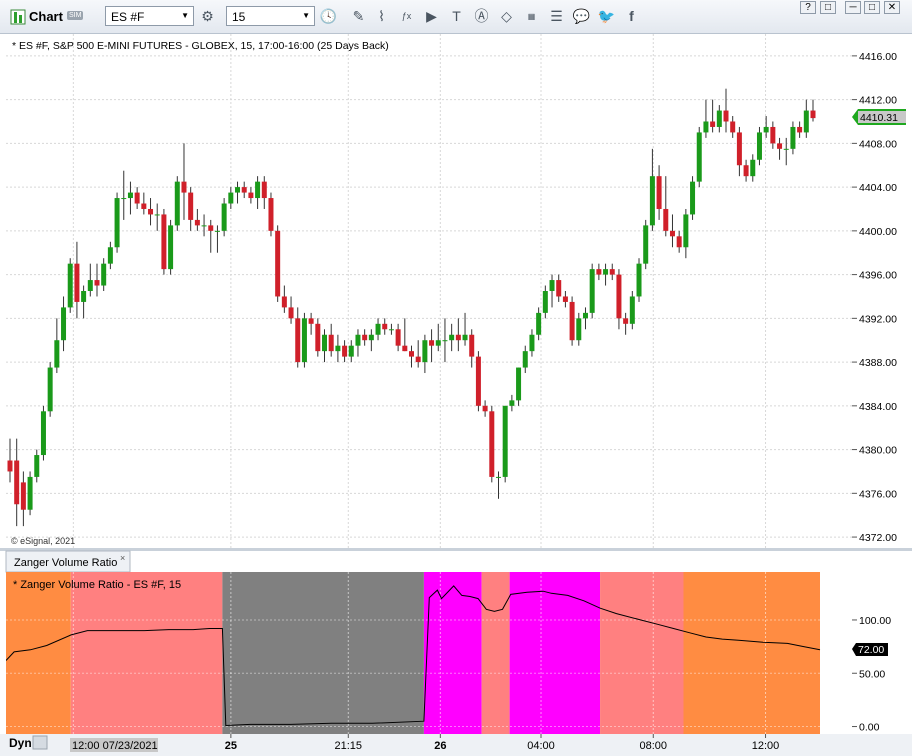 Image resolution: width=912 pixels, height=756 pixels. I want to click on symbol-select: ES #F ▼, so click(149, 16).